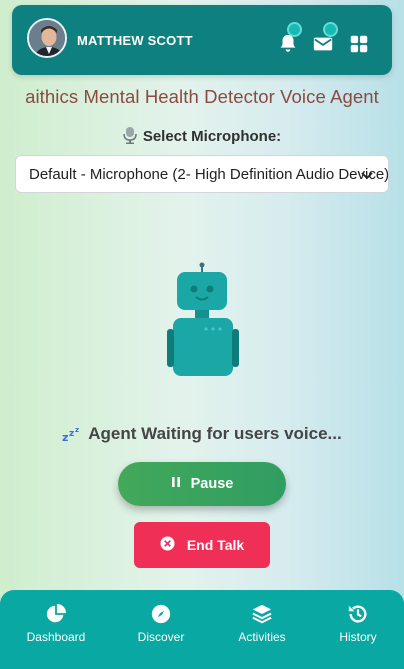 The width and height of the screenshot is (404, 669). I want to click on microphone-icon, so click(130, 137).